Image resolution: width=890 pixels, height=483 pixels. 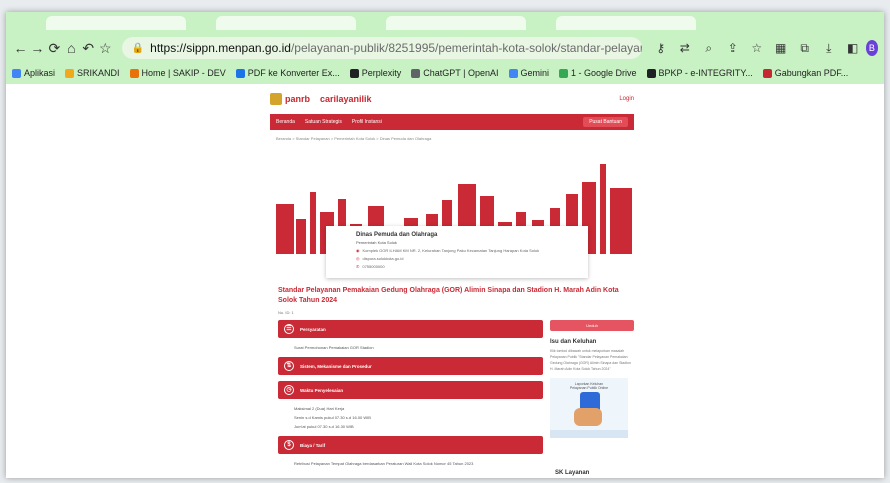 I want to click on bookmark-label: Home | SAKIP - DEV, so click(x=183, y=73).